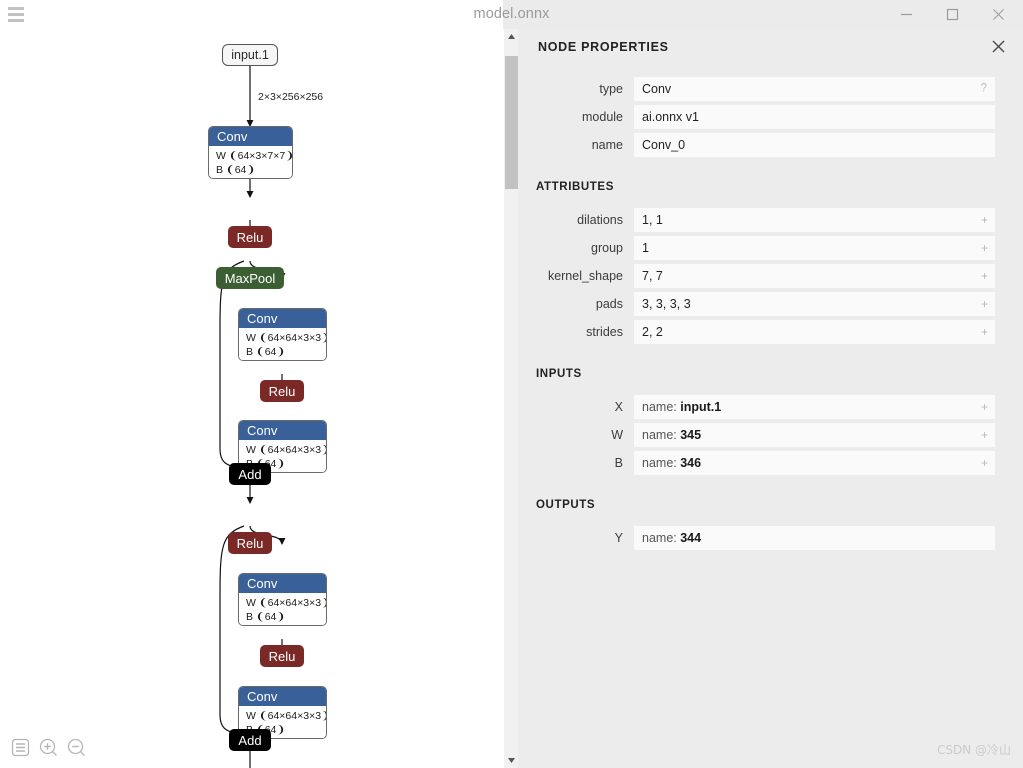  I want to click on graph-node-relu-2: Relu, so click(250, 543).